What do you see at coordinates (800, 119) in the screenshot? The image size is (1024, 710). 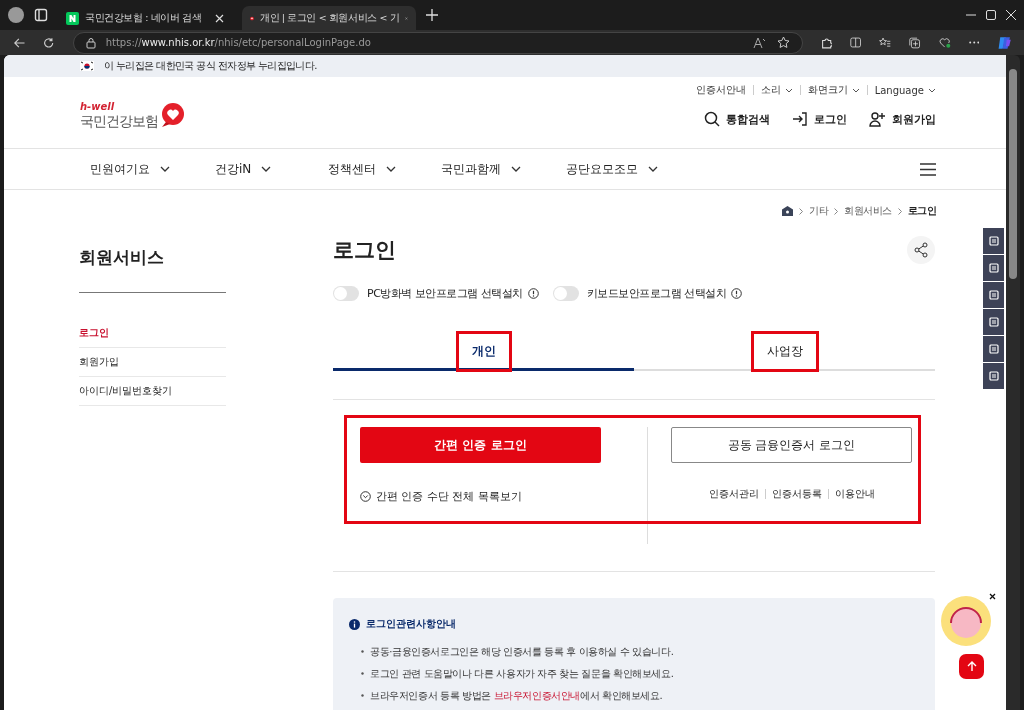 I see `login-icon` at bounding box center [800, 119].